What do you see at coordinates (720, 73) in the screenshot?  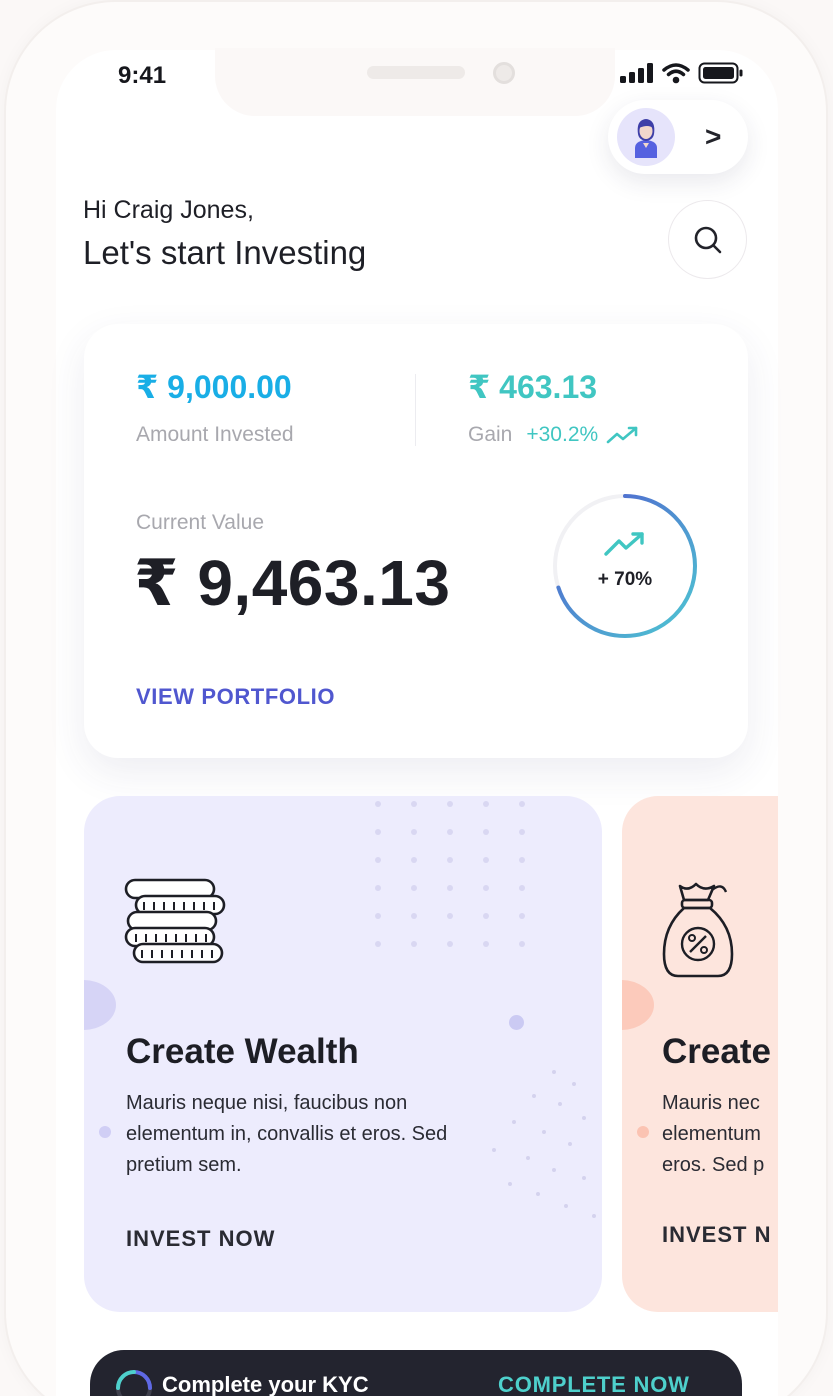 I see `battery-icon` at bounding box center [720, 73].